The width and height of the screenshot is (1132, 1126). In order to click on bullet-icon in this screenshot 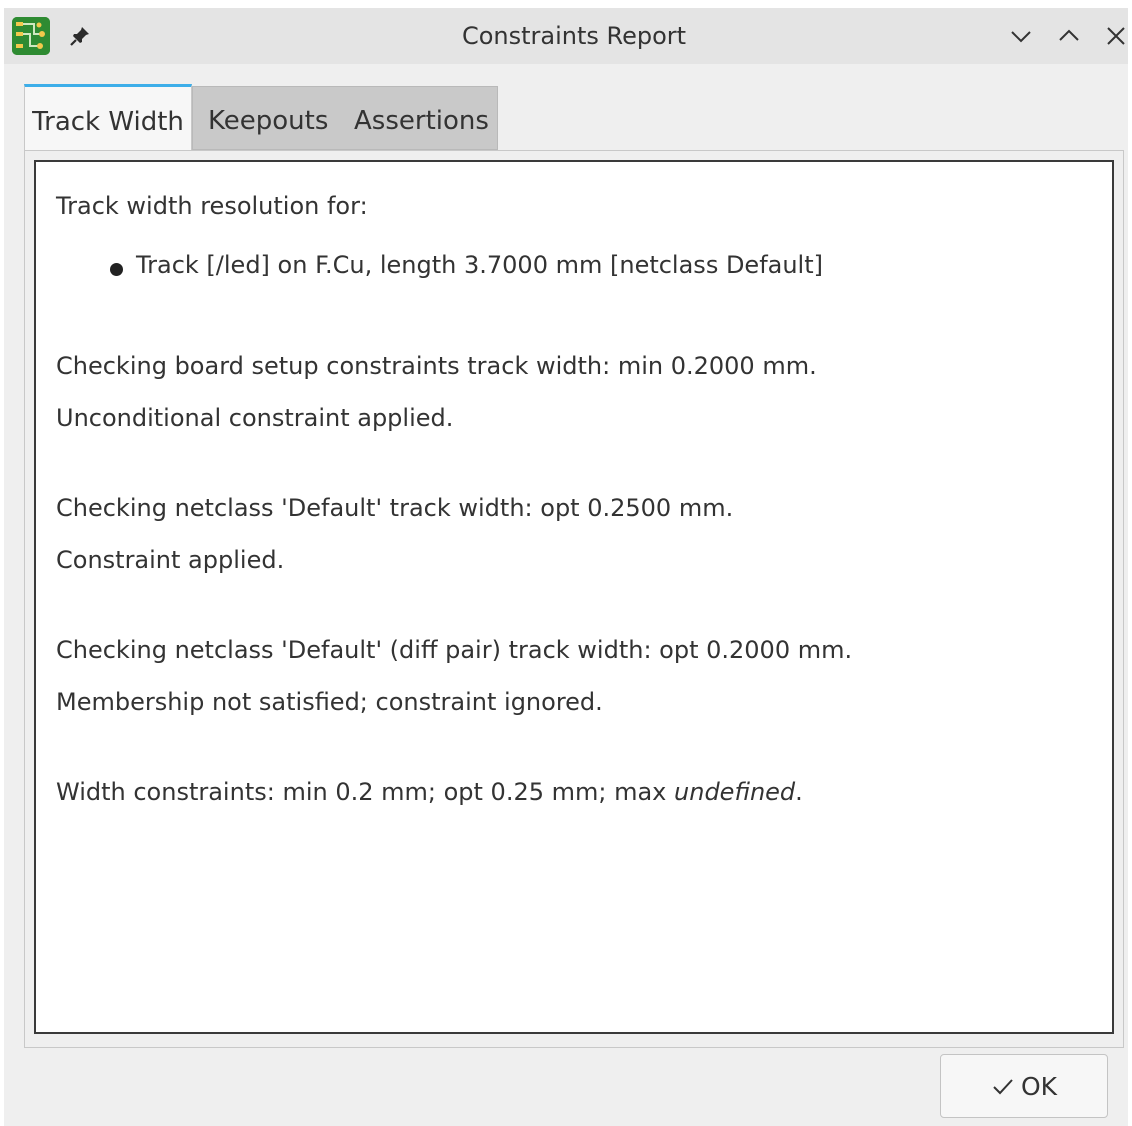, I will do `click(116, 269)`.